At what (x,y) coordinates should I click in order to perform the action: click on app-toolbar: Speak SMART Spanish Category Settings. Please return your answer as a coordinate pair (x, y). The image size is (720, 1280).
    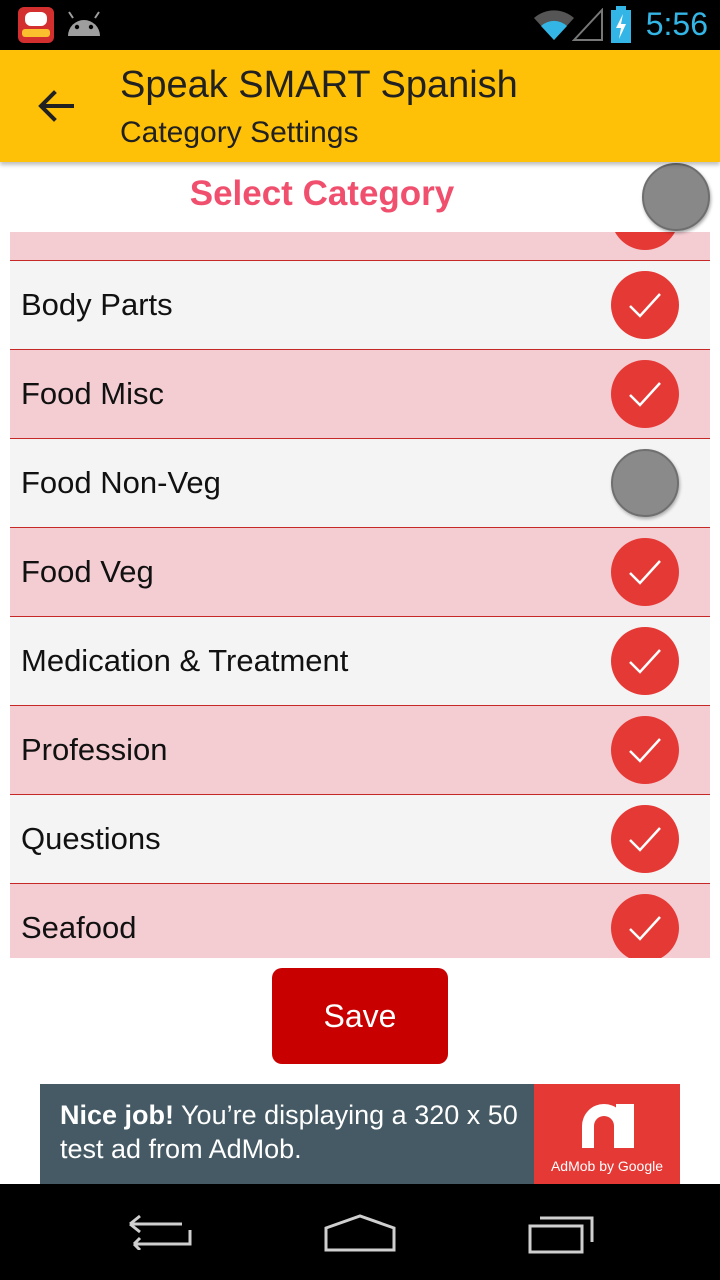
    Looking at the image, I should click on (360, 106).